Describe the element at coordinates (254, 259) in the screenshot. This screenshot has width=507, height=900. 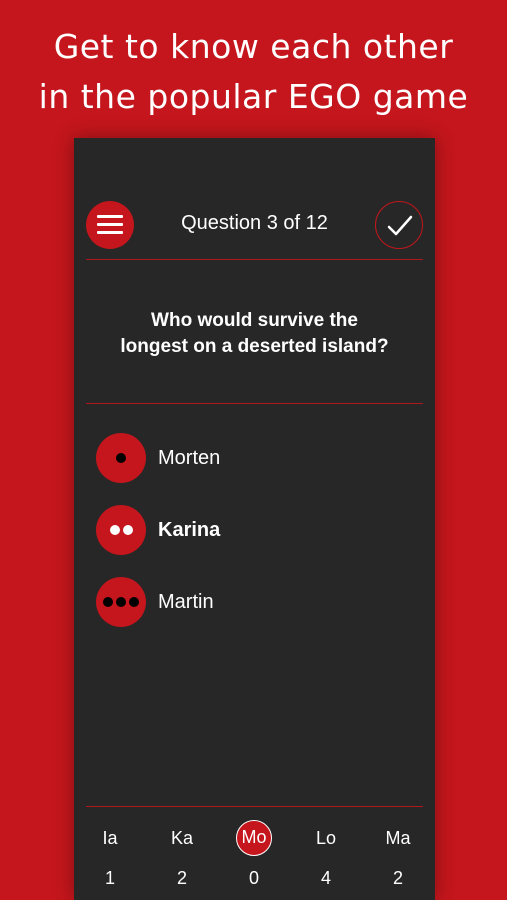
I see `header-divider` at that location.